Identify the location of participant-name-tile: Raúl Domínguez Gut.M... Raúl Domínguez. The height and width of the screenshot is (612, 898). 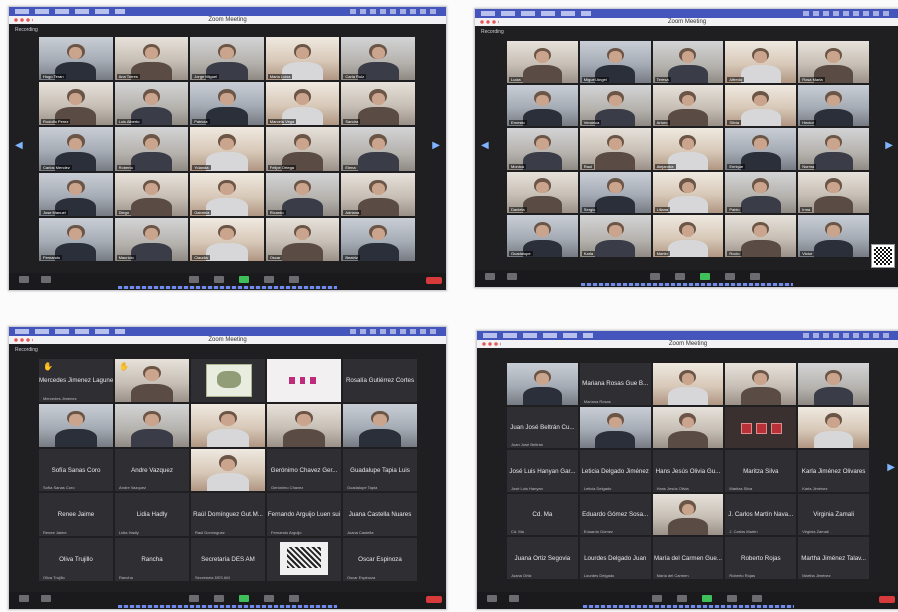
(228, 515).